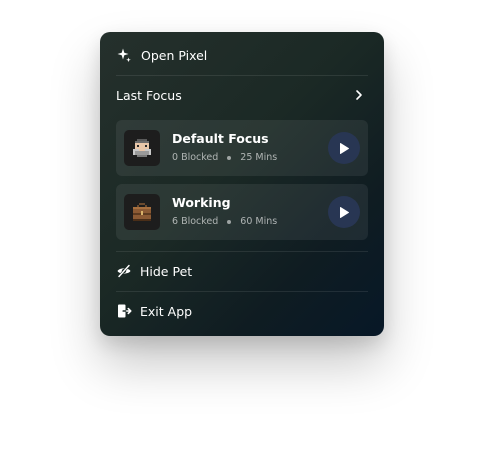 The image size is (484, 472). What do you see at coordinates (124, 271) in the screenshot?
I see `eye-off-icon` at bounding box center [124, 271].